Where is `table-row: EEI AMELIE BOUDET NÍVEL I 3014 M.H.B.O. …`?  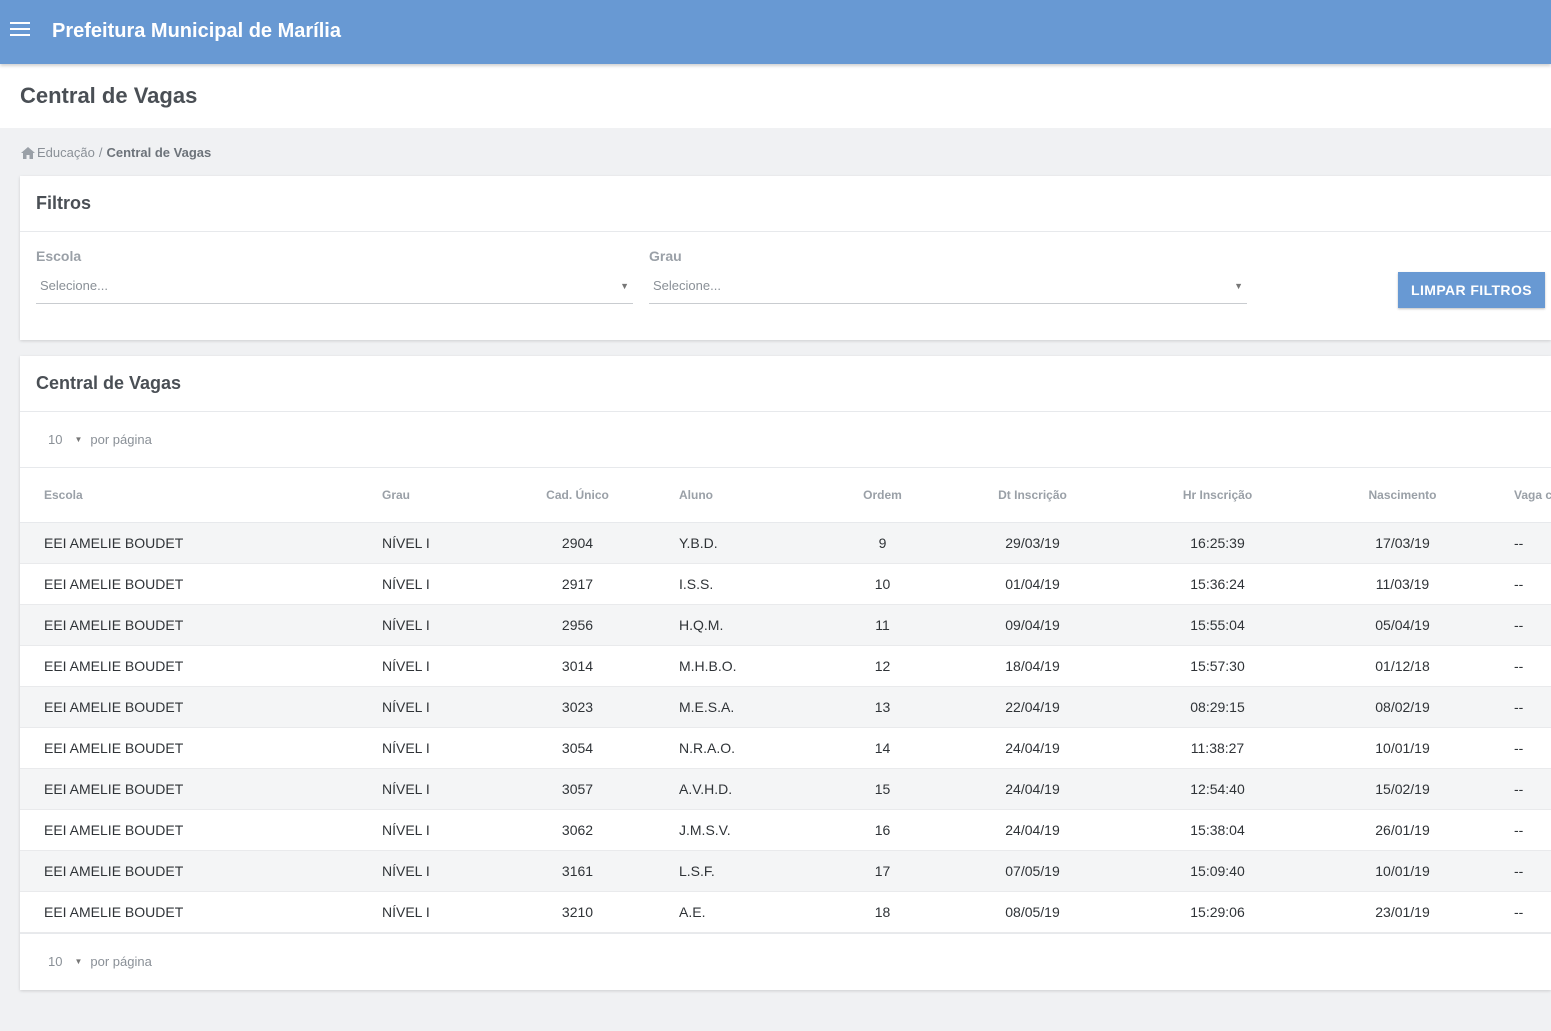
table-row: EEI AMELIE BOUDET NÍVEL I 3014 M.H.B.O. … is located at coordinates (785, 666).